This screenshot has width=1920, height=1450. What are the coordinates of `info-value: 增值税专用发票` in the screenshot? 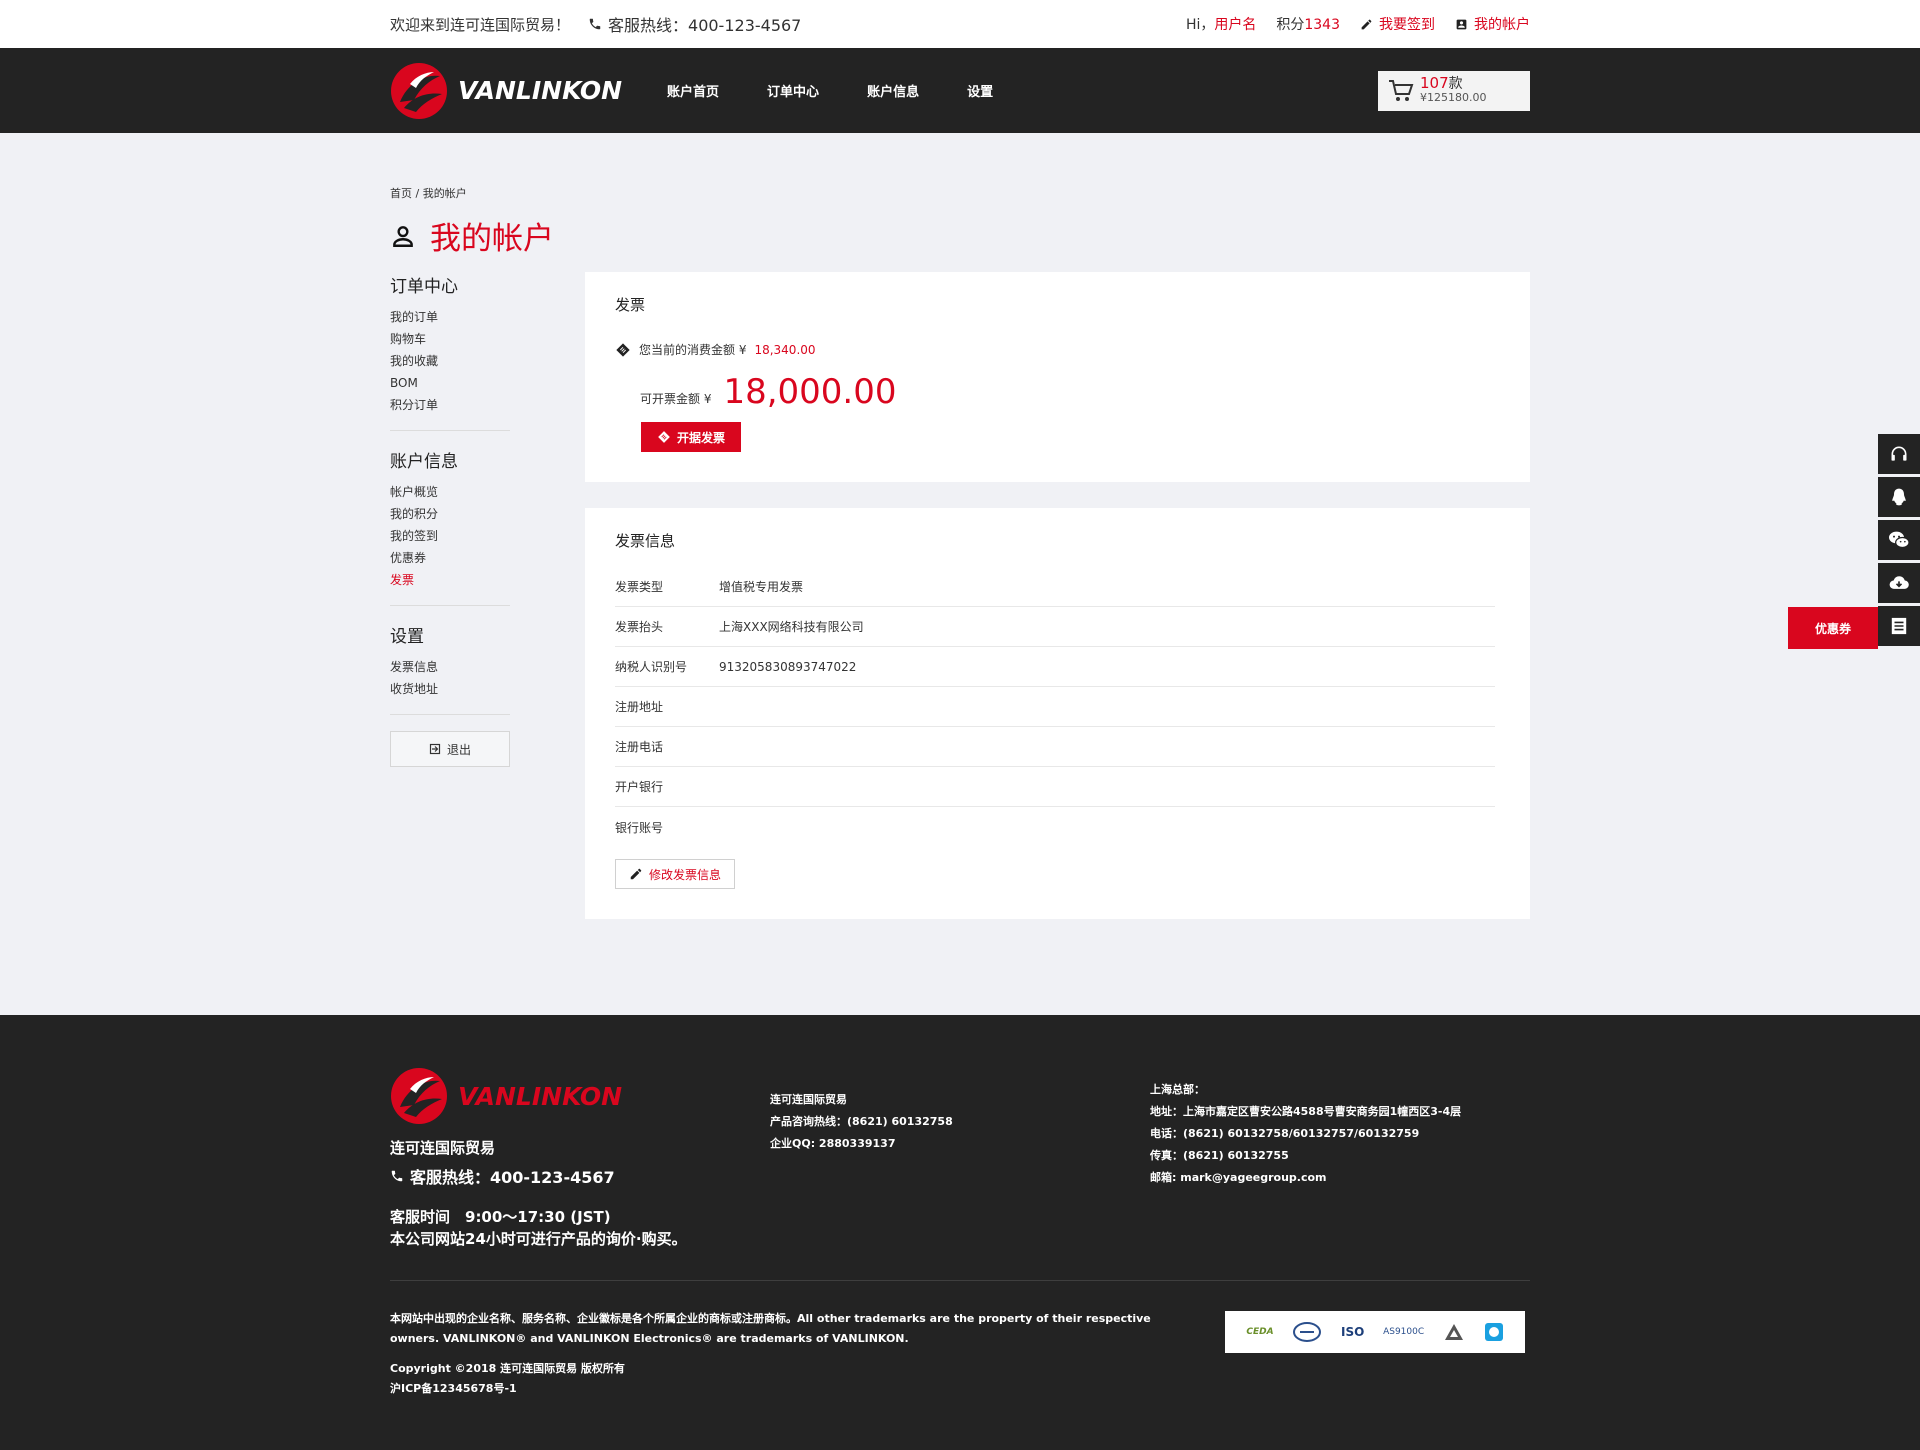 It's located at (761, 587).